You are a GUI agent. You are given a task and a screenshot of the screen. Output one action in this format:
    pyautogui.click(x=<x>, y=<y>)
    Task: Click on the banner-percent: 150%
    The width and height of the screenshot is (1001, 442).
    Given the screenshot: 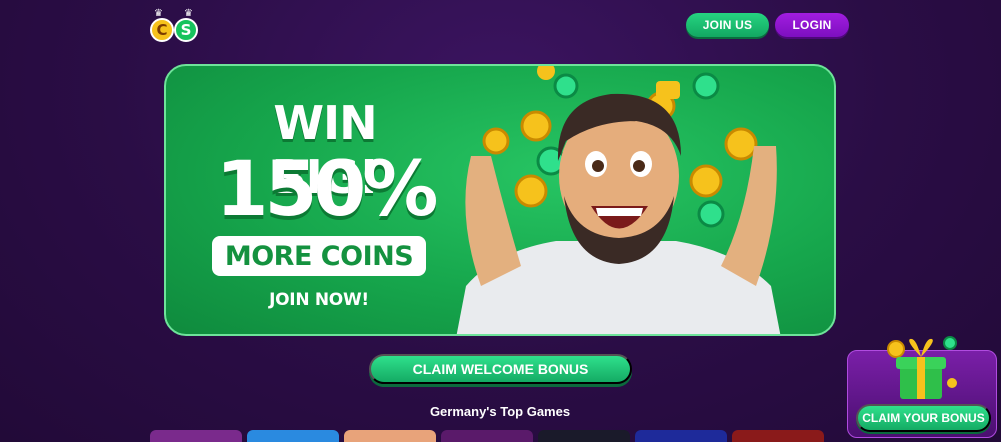 What is the action you would take?
    pyautogui.click(x=327, y=188)
    